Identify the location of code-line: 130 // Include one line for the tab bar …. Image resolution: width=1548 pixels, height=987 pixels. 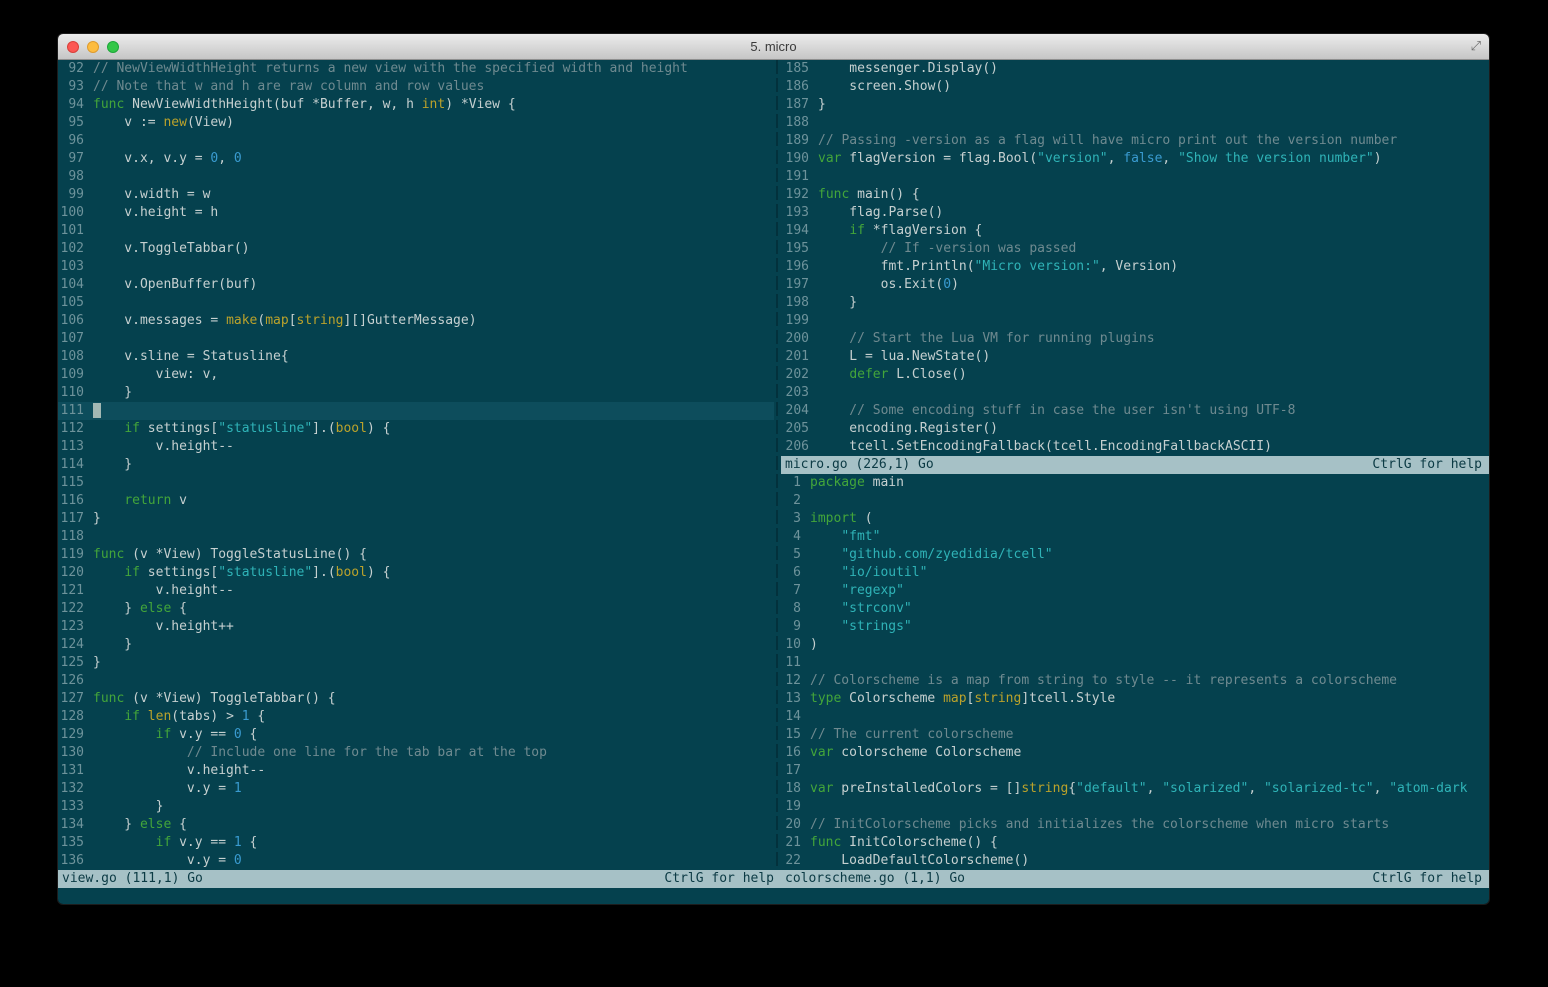
(416, 753).